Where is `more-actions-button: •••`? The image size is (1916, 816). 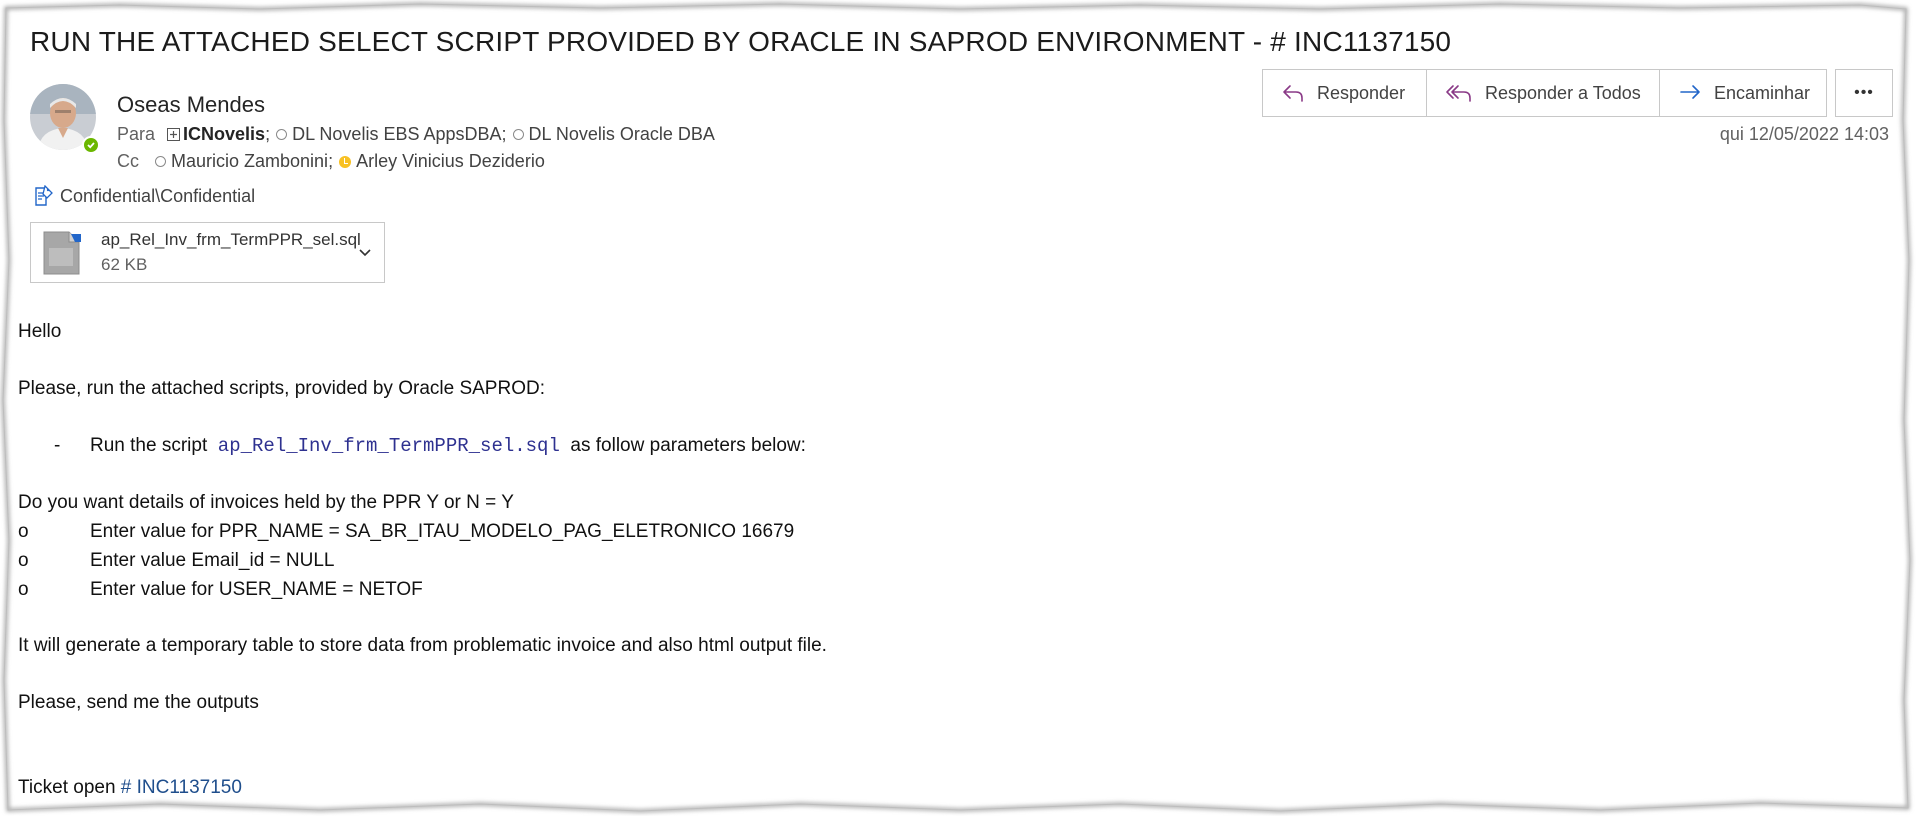
more-actions-button: ••• is located at coordinates (1864, 93).